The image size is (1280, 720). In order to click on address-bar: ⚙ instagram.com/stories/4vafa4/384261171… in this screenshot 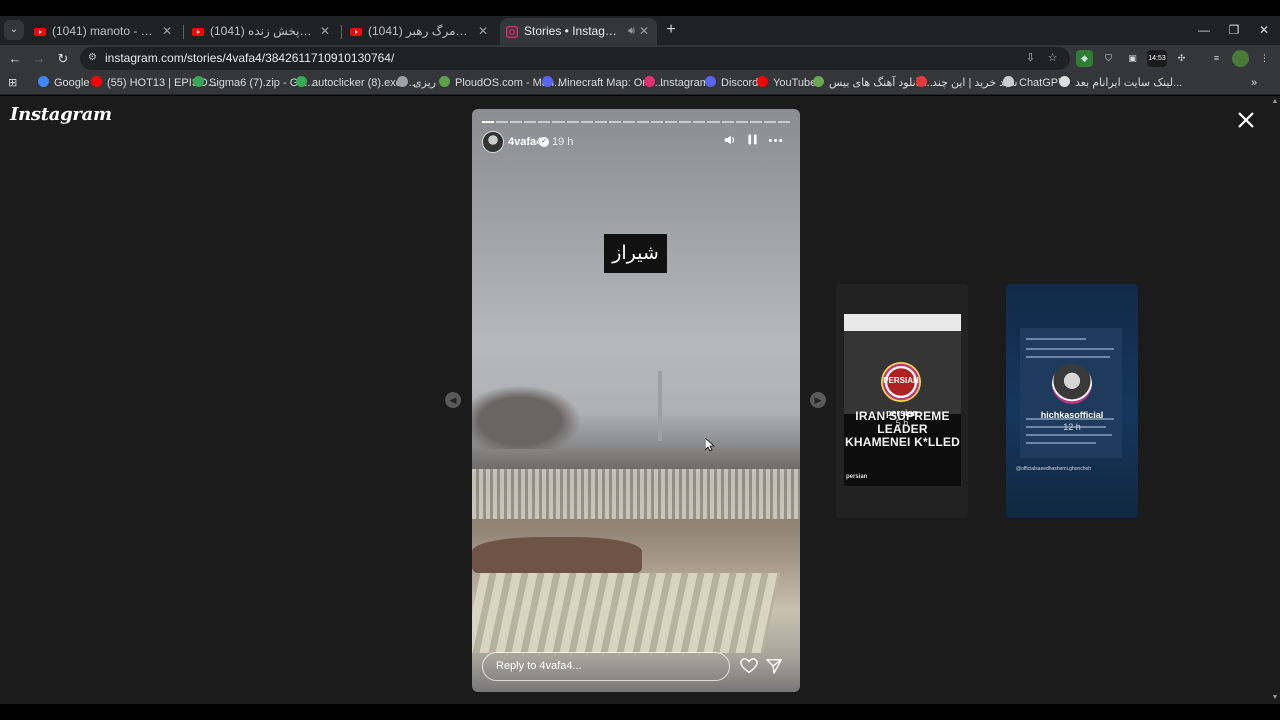, I will do `click(575, 58)`.